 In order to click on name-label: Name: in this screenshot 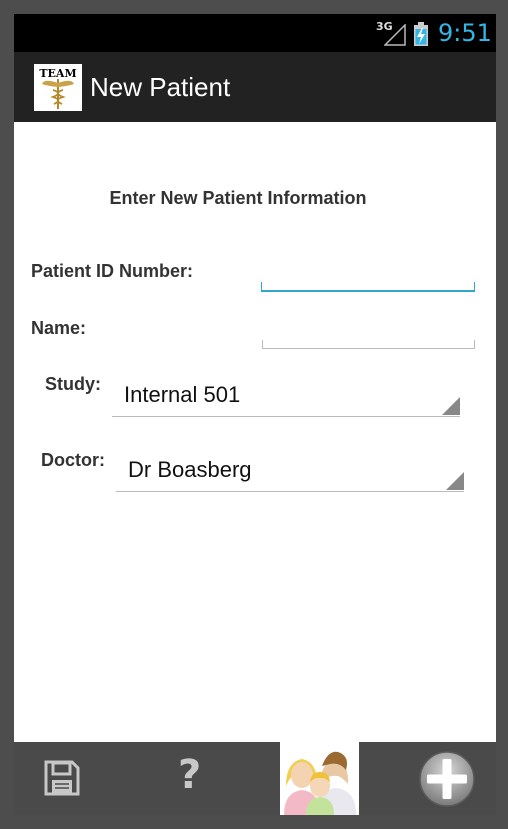, I will do `click(59, 328)`.